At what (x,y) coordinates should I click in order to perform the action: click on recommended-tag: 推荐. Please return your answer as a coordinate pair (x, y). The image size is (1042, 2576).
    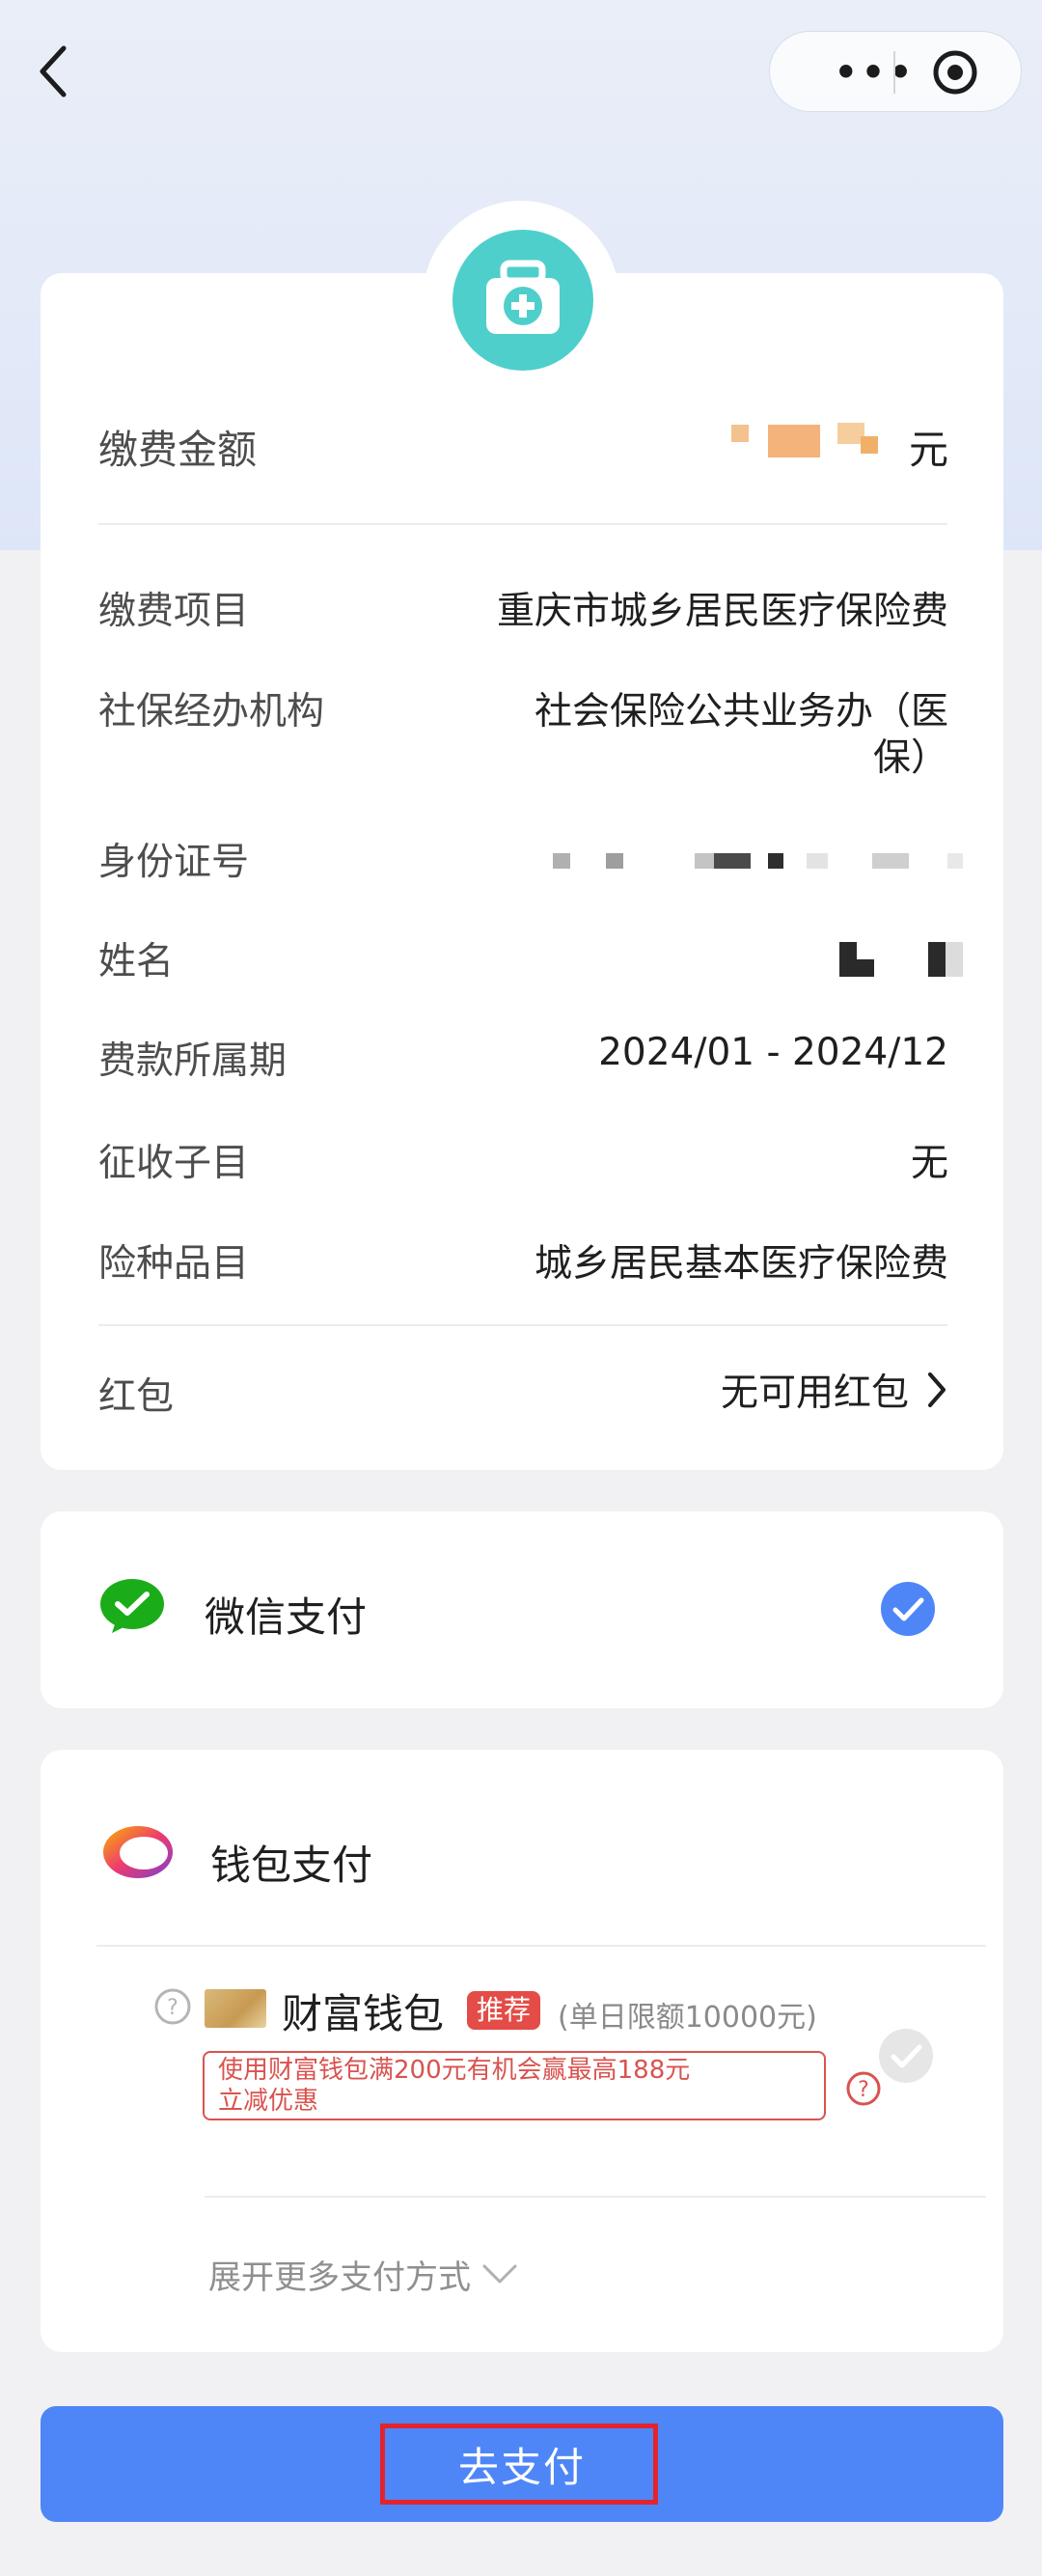
    Looking at the image, I should click on (504, 2010).